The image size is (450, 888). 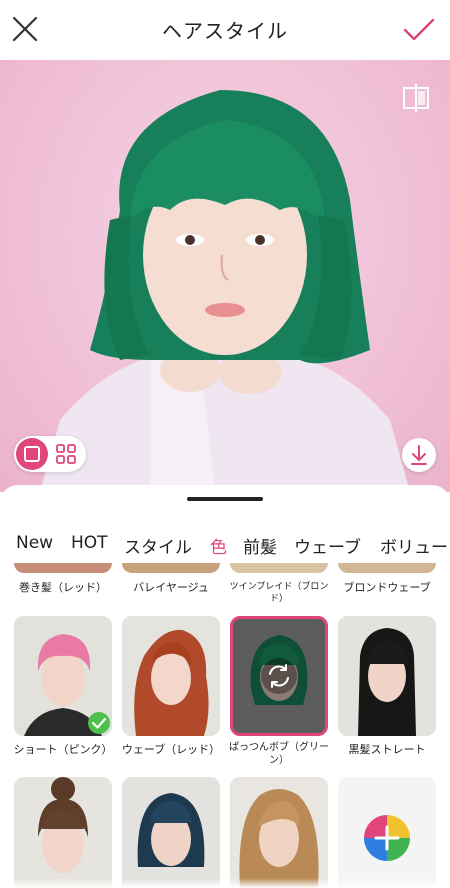 I want to click on style-label: 巻き髪（レッド）, so click(x=63, y=587).